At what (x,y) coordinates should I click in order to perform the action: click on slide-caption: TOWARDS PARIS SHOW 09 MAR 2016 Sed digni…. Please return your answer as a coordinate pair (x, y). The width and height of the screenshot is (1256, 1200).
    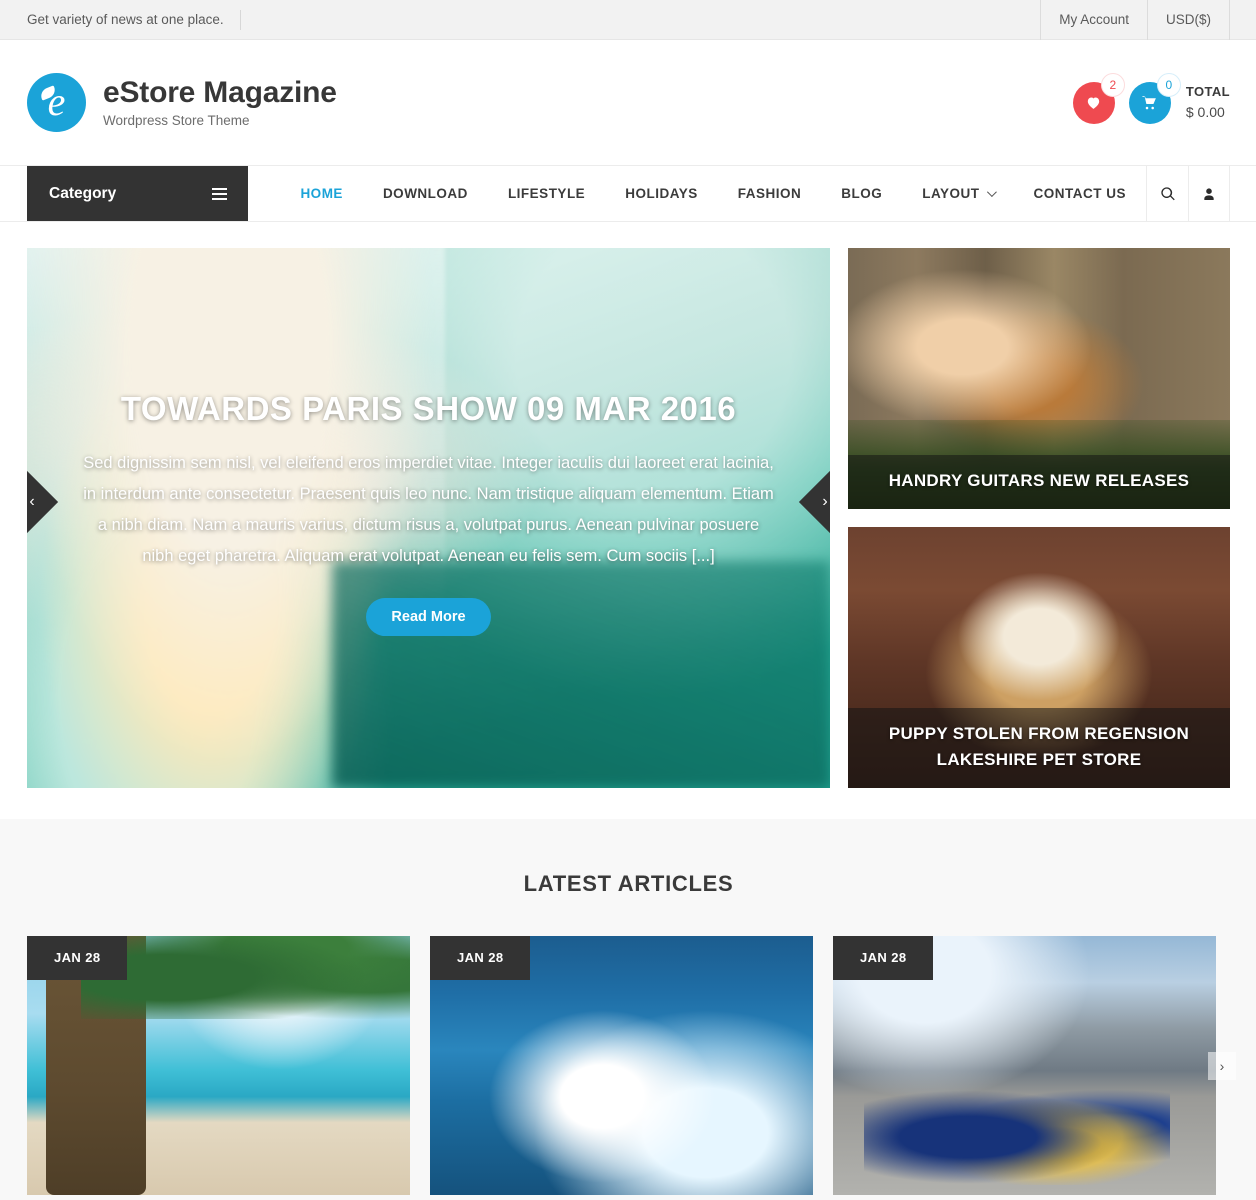
    Looking at the image, I should click on (428, 513).